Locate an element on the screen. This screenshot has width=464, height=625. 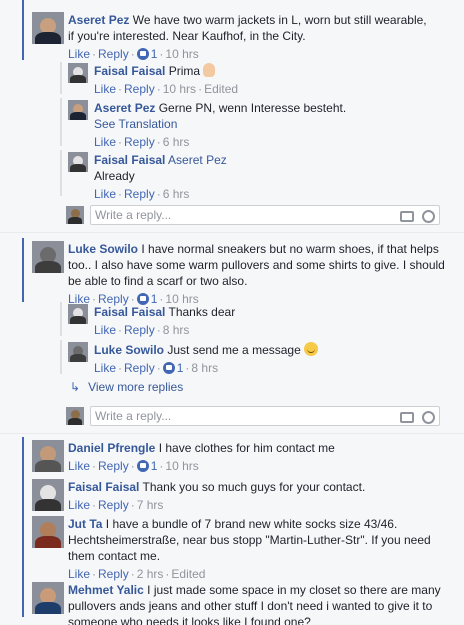
comment-author: Daniel Pfrengle is located at coordinates (111, 448).